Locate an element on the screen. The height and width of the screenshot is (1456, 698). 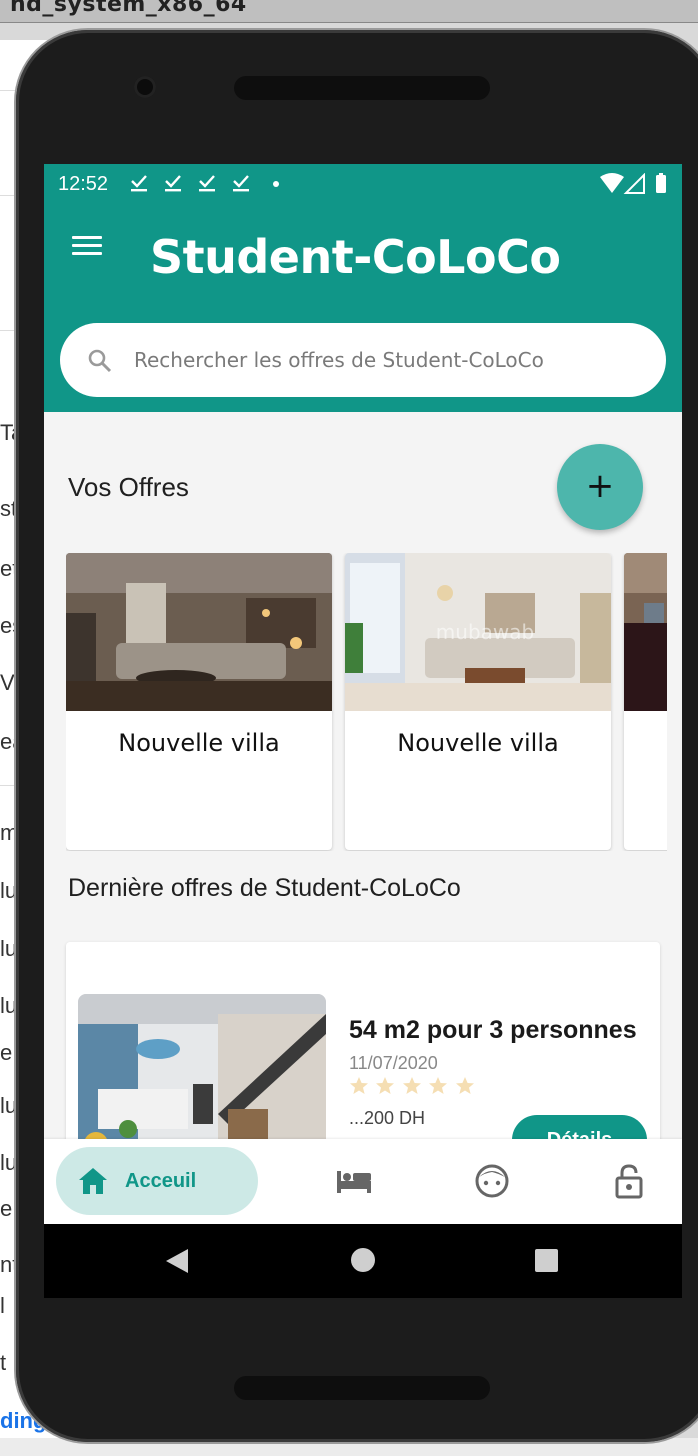
lock-icon is located at coordinates (629, 1181).